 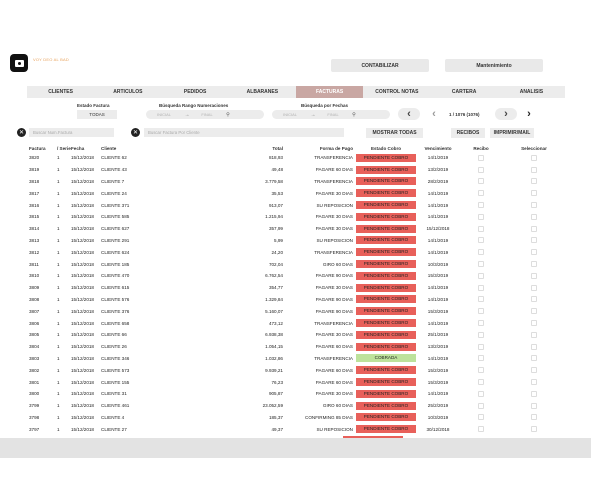 I want to click on prev-page-chevron-left-icon: ‹, so click(x=434, y=114).